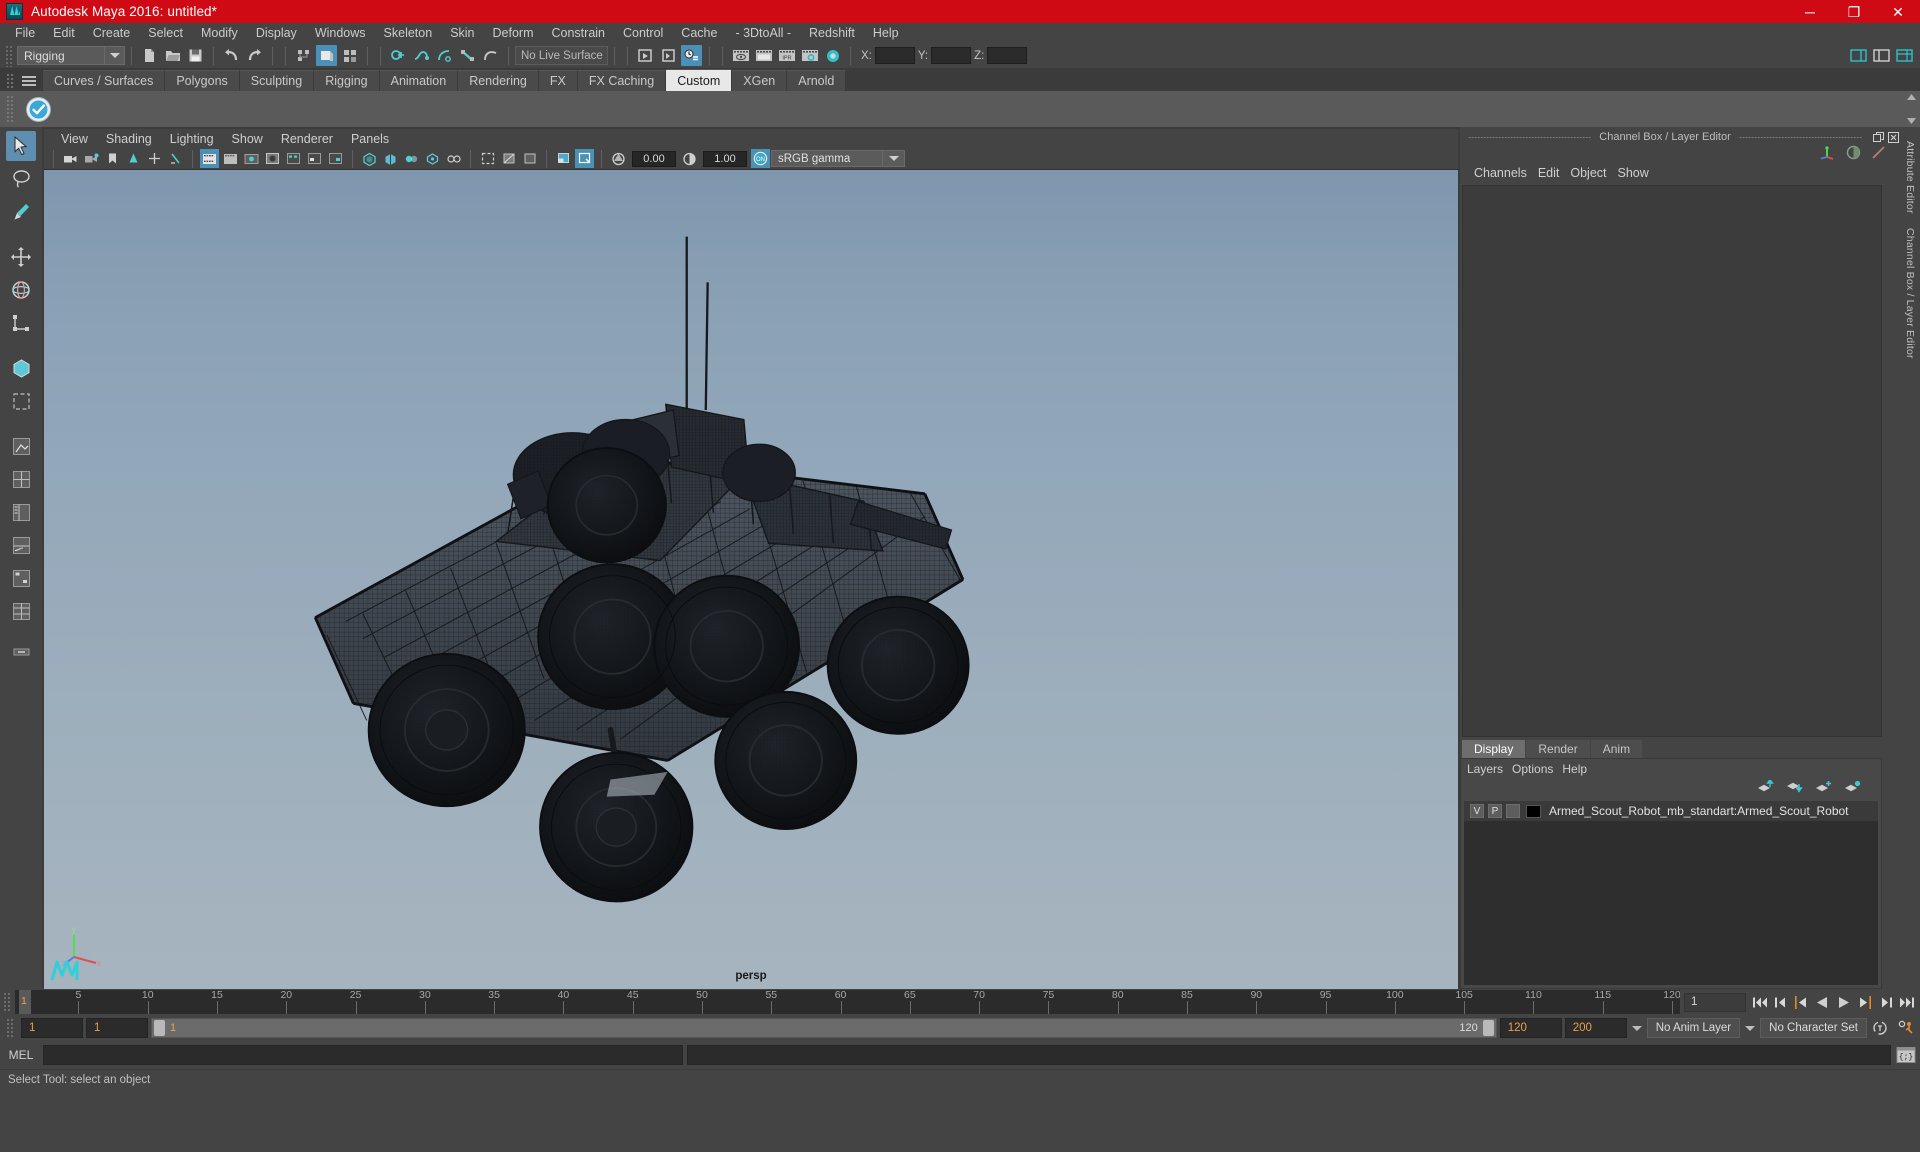 The image size is (1920, 1152). What do you see at coordinates (1780, 1002) in the screenshot?
I see `step-back-frame-icon` at bounding box center [1780, 1002].